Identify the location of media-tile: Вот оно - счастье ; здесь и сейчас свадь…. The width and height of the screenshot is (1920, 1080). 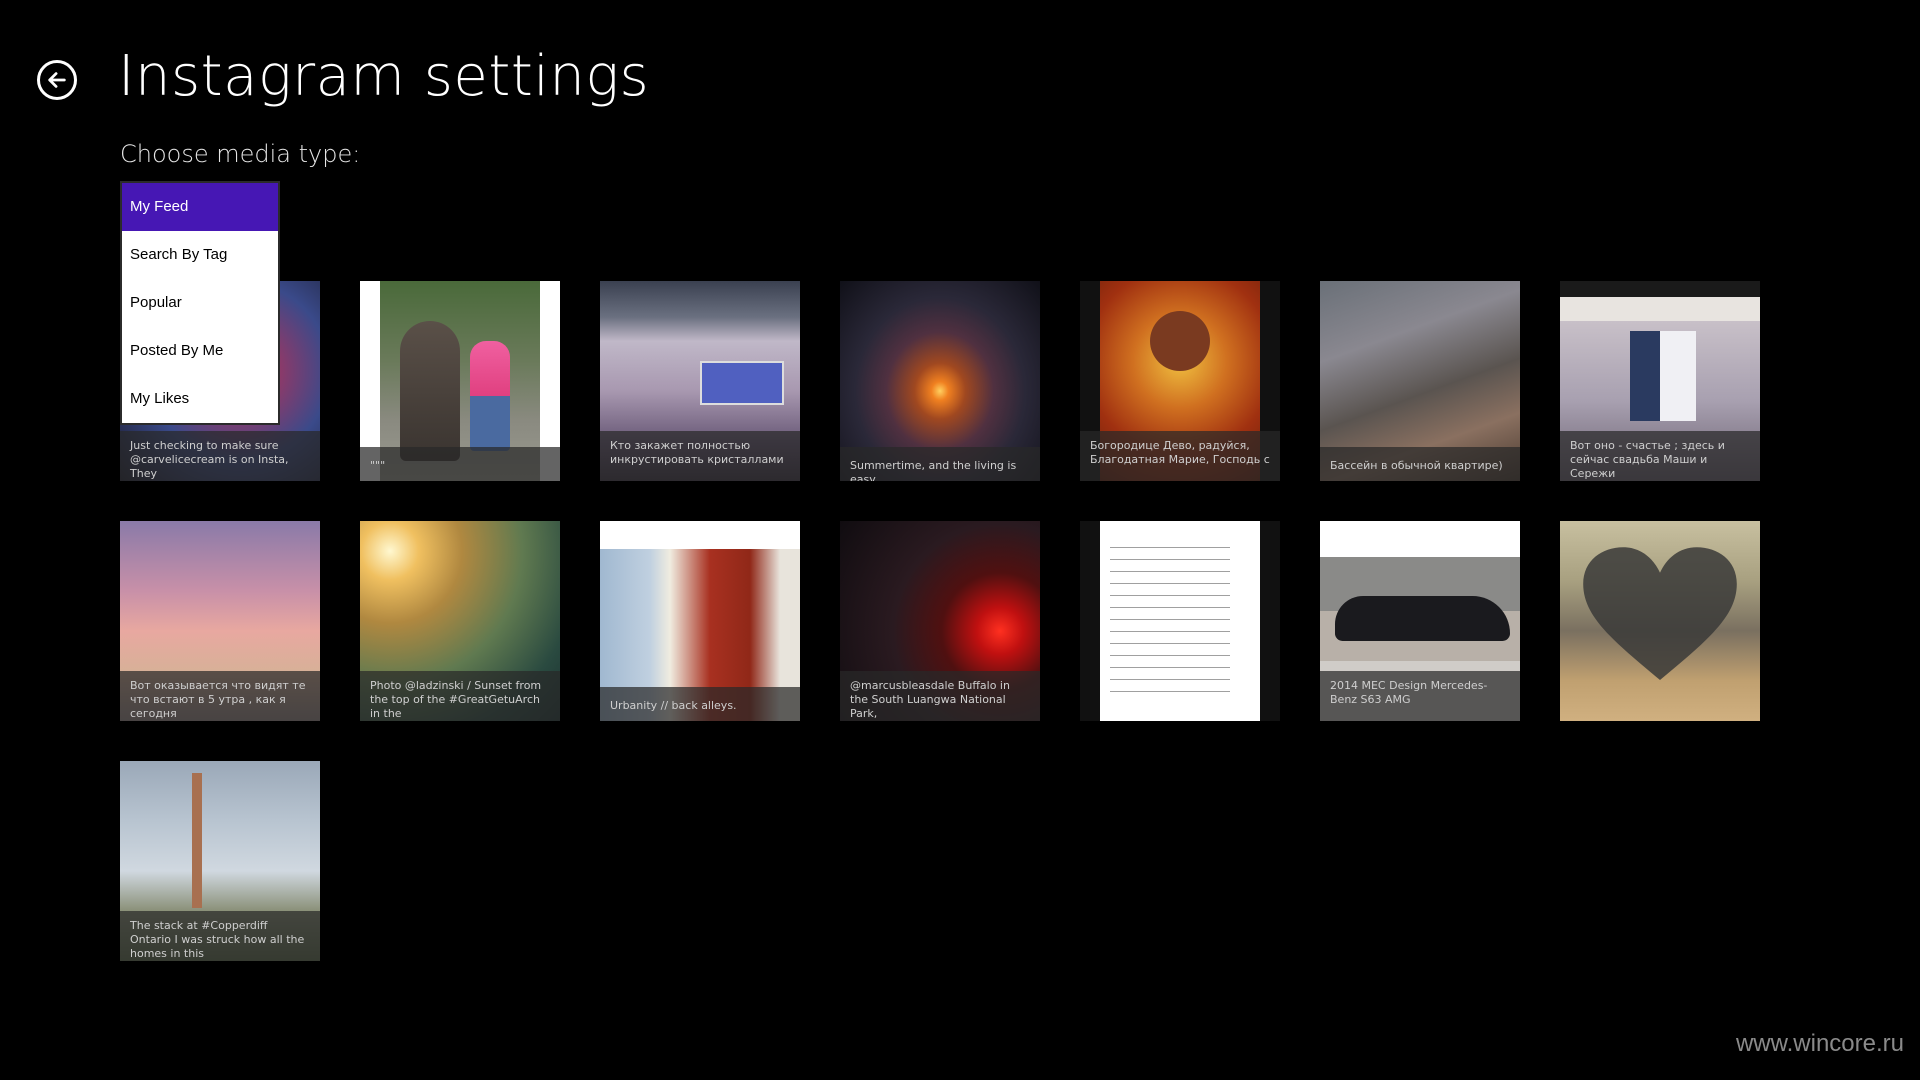
(1660, 381).